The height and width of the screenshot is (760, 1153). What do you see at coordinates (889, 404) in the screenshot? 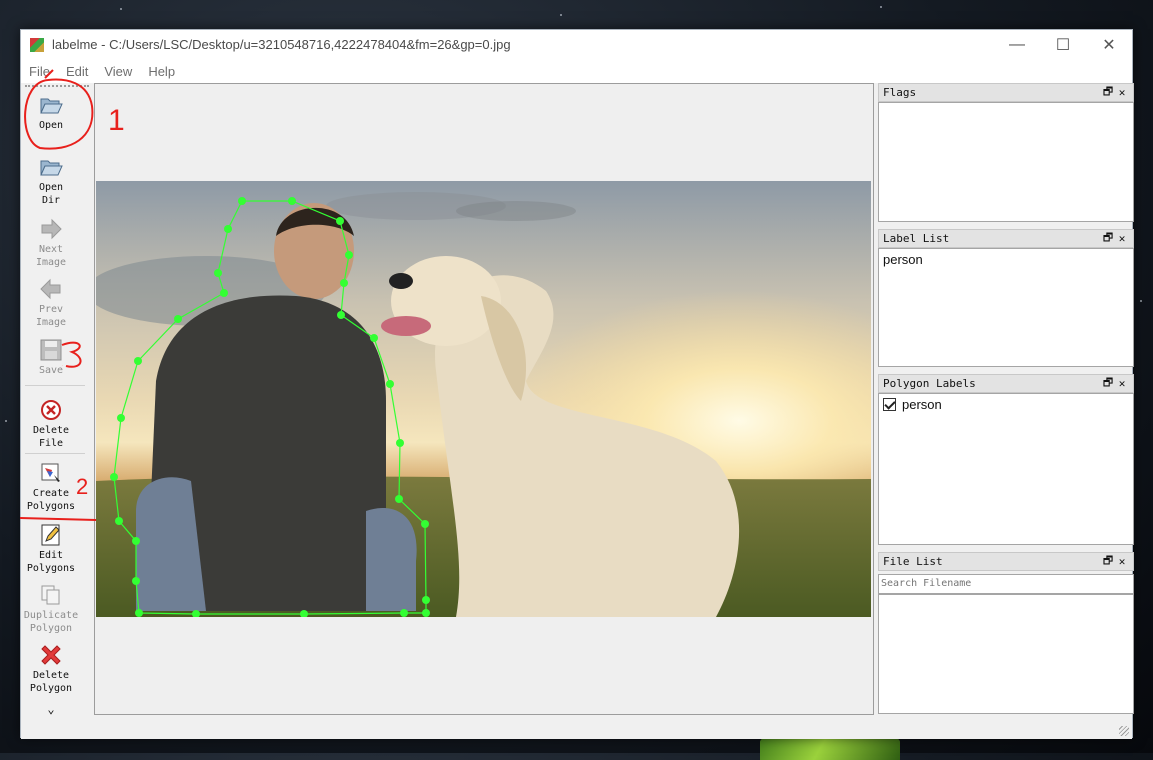
I see `polygon-visible-checkbox` at bounding box center [889, 404].